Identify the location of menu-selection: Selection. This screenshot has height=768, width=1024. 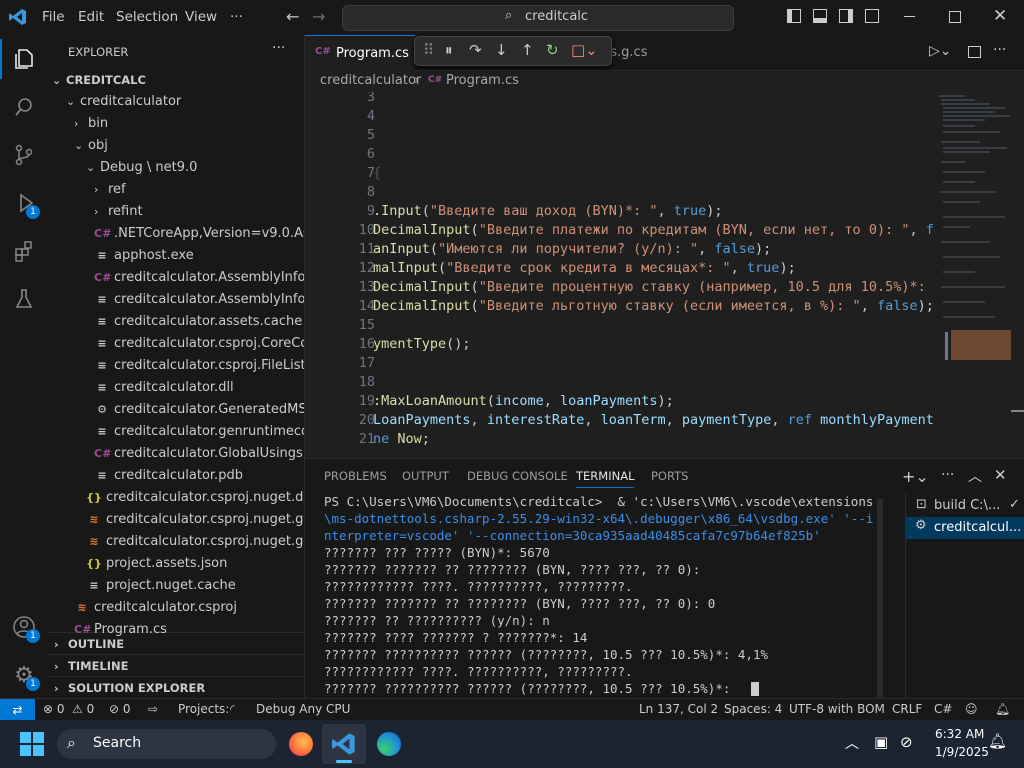
(147, 17).